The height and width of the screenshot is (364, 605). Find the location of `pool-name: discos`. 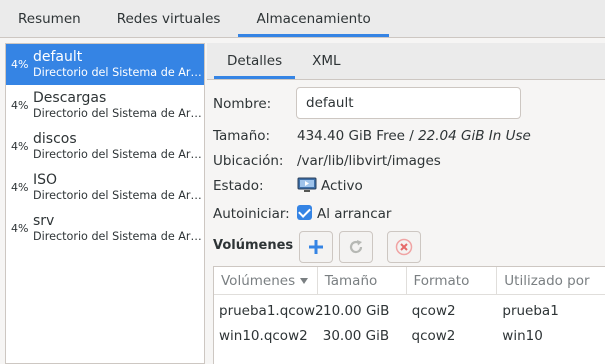

pool-name: discos is located at coordinates (55, 139).